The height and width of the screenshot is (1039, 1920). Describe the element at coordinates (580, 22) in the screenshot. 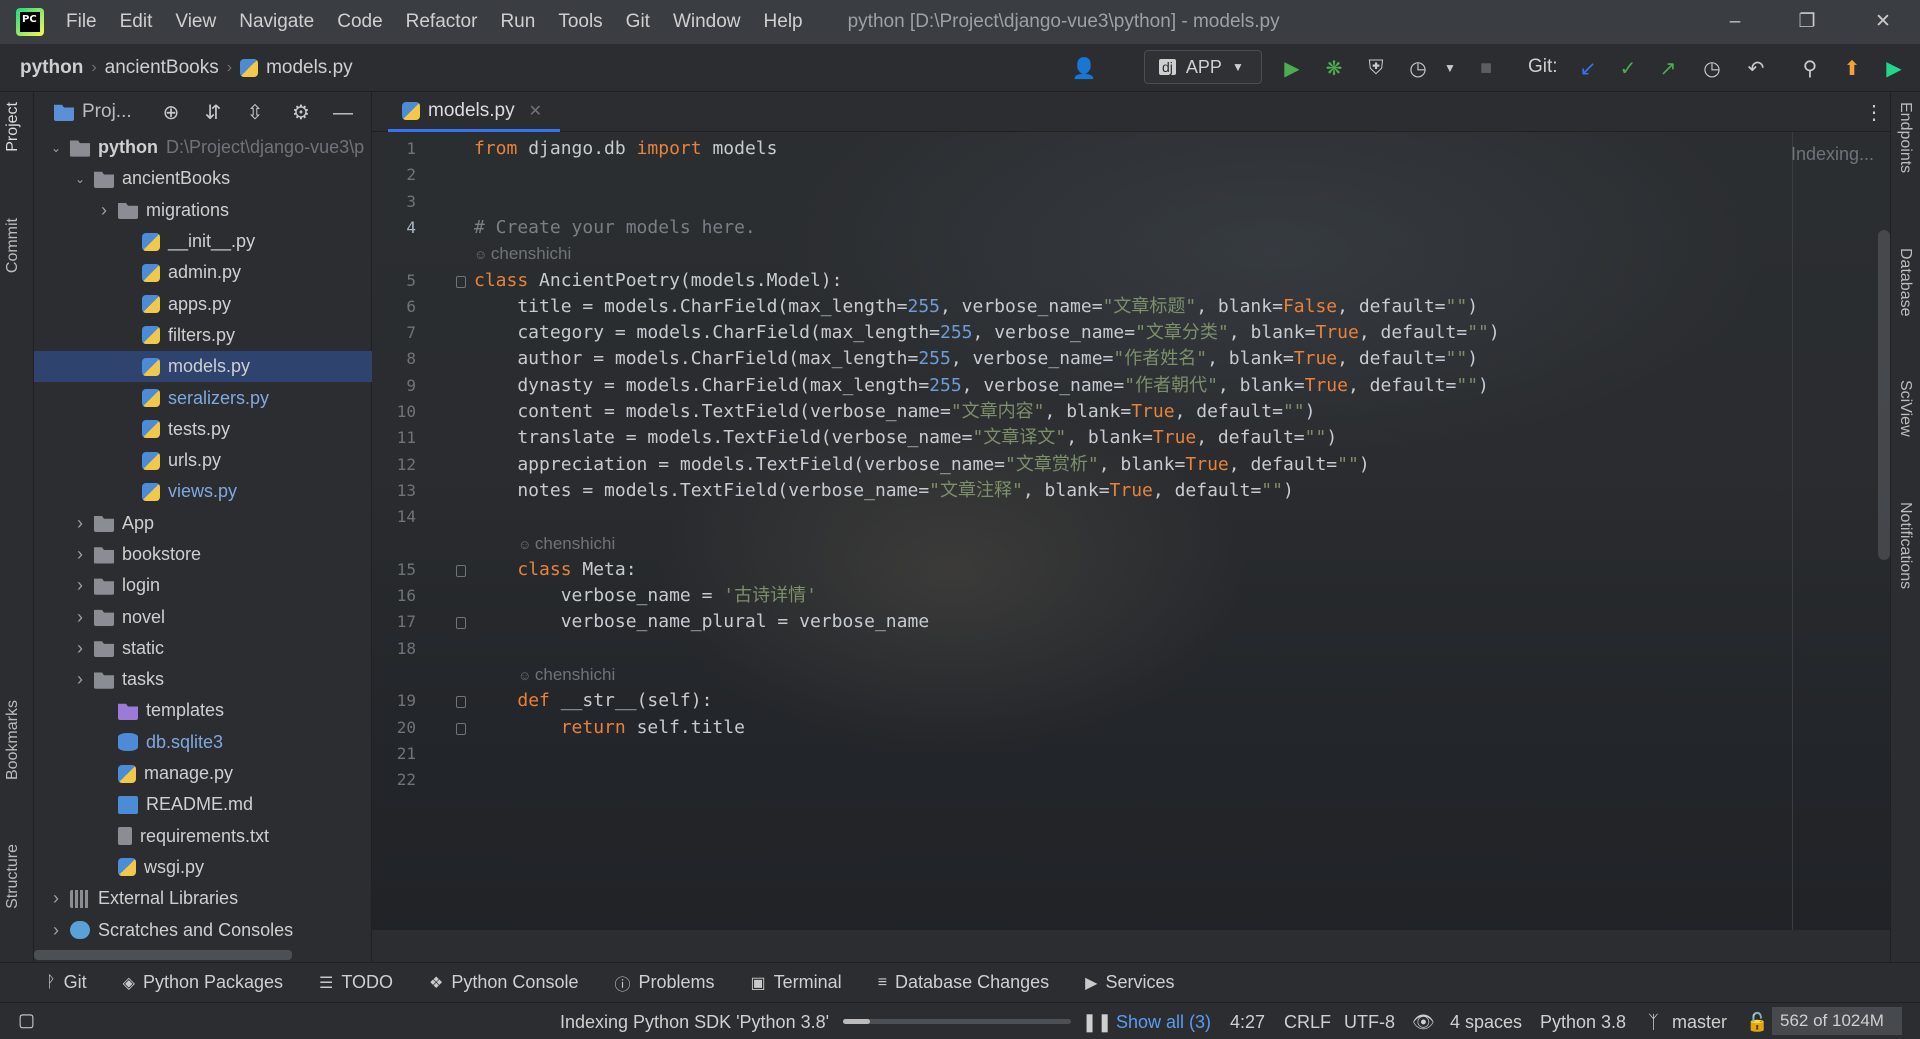

I see `menu-tools: Tools` at that location.